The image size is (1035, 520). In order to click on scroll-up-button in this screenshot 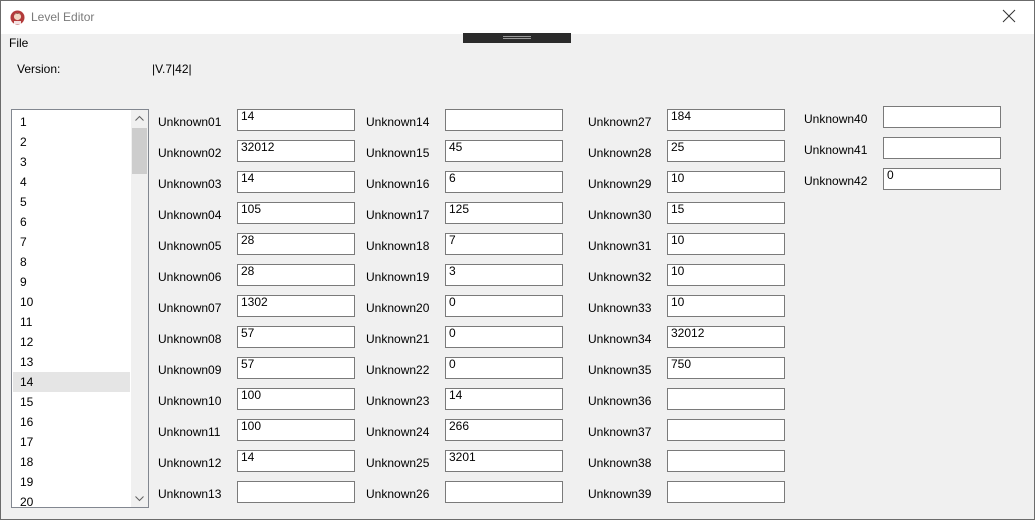, I will do `click(139, 118)`.